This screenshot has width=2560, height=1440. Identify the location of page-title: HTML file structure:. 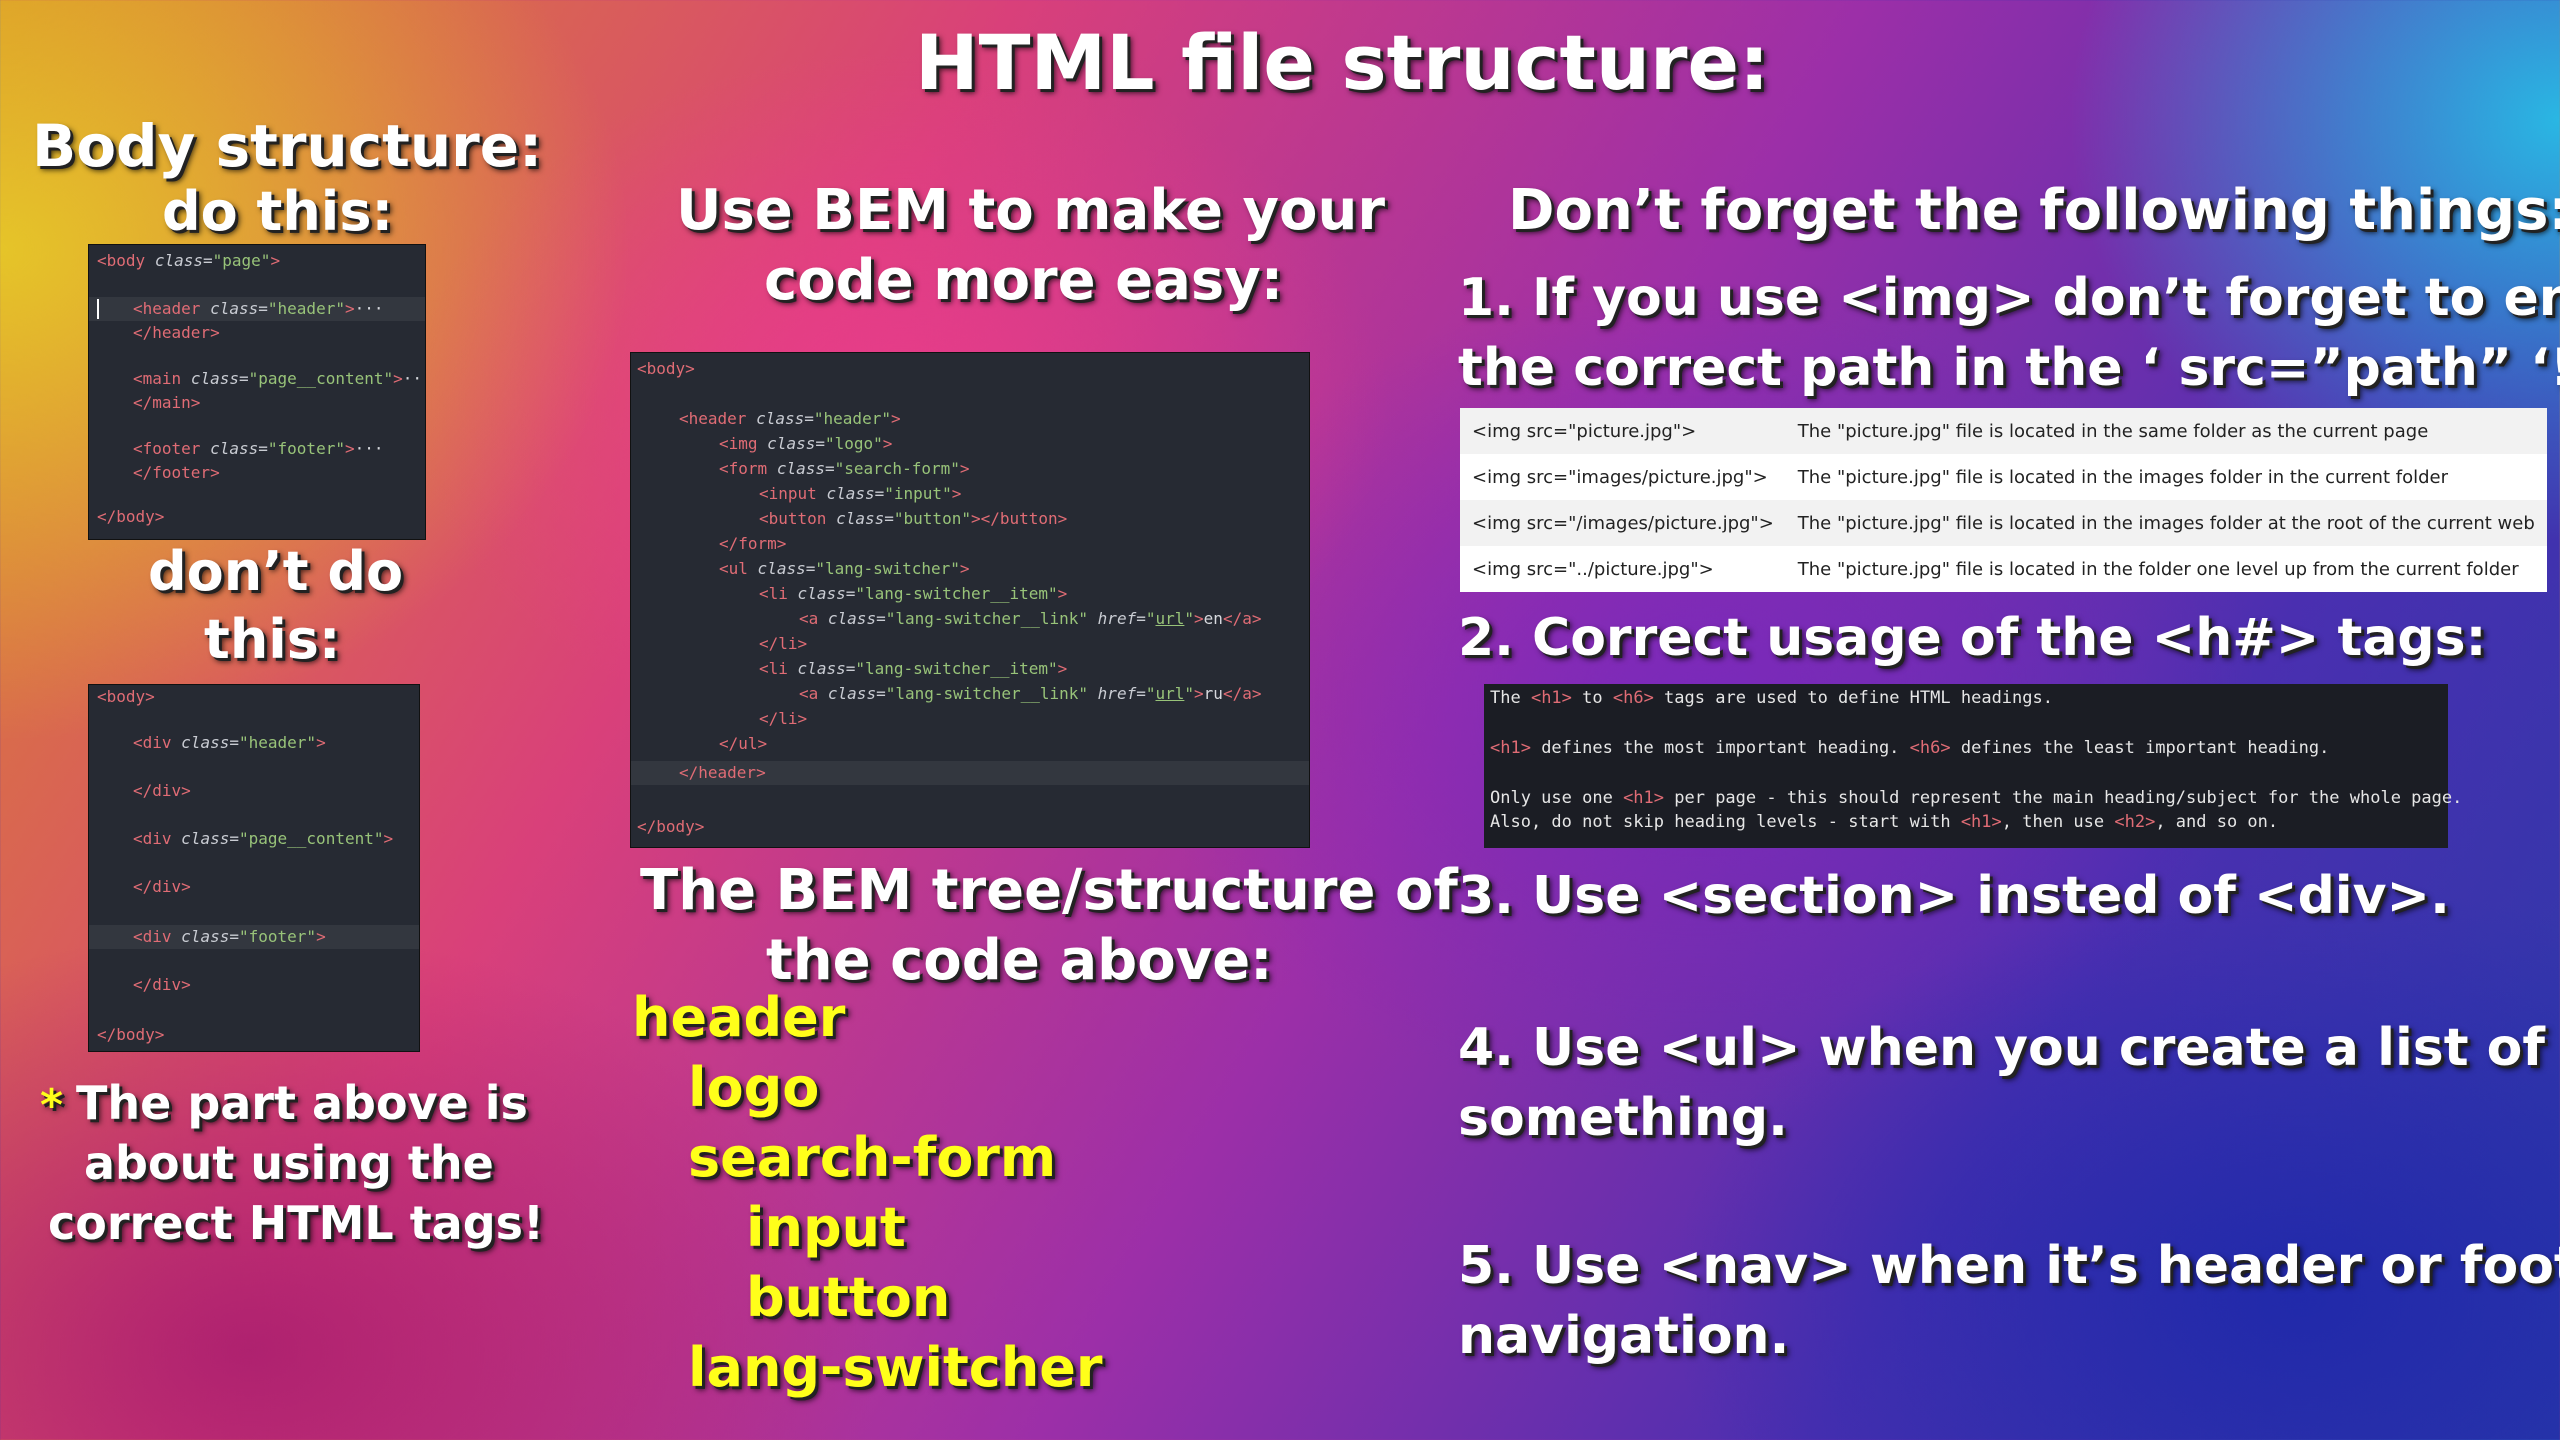
(1342, 62).